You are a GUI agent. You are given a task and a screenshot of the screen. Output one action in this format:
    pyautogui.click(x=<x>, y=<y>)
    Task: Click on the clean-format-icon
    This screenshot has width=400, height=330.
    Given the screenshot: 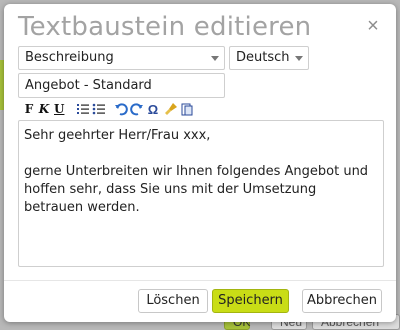 What is the action you would take?
    pyautogui.click(x=171, y=109)
    